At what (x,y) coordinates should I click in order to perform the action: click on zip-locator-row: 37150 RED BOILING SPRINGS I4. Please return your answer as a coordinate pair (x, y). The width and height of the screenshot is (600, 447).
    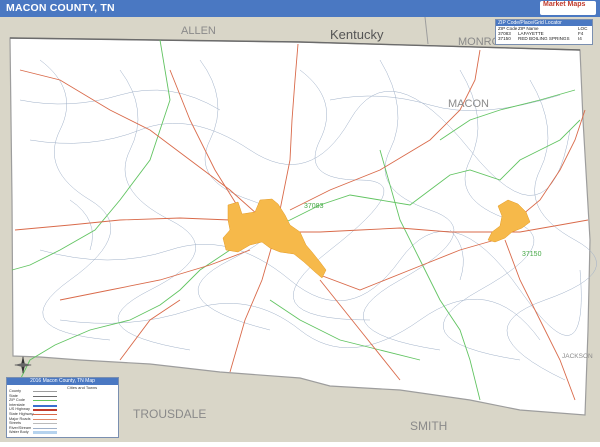
    Looking at the image, I should click on (544, 38).